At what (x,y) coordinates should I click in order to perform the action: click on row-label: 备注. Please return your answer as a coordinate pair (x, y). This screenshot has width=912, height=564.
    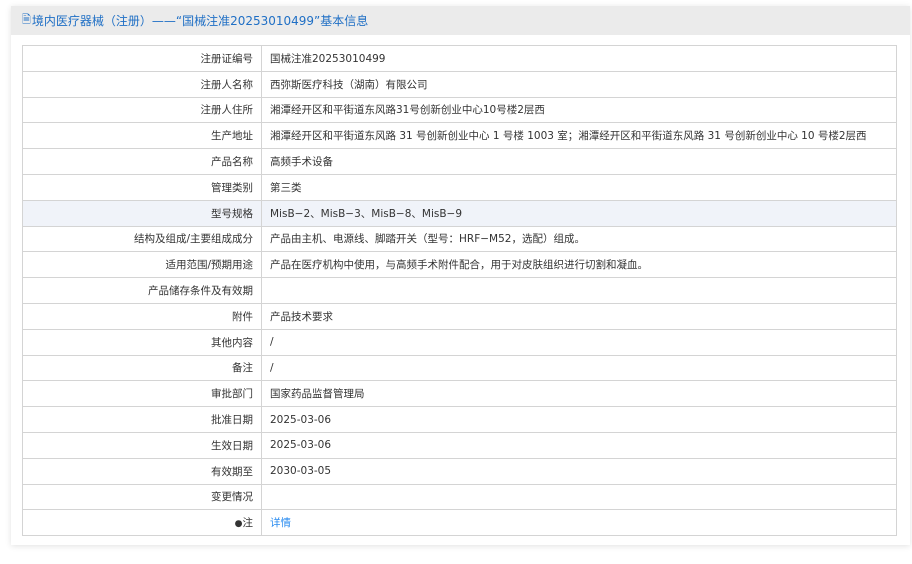
    Looking at the image, I should click on (142, 368).